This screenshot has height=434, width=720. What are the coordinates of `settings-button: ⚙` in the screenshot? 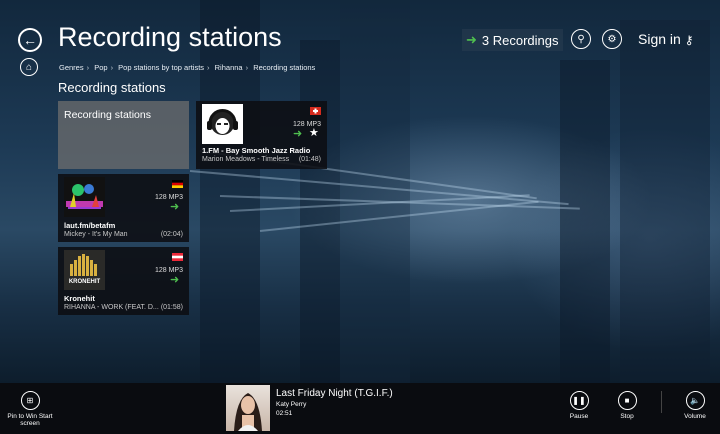 It's located at (612, 39).